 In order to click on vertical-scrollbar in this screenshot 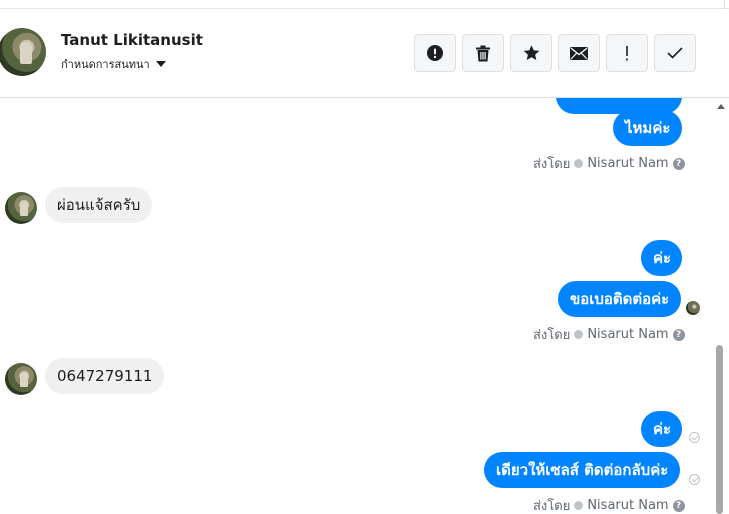, I will do `click(721, 306)`.